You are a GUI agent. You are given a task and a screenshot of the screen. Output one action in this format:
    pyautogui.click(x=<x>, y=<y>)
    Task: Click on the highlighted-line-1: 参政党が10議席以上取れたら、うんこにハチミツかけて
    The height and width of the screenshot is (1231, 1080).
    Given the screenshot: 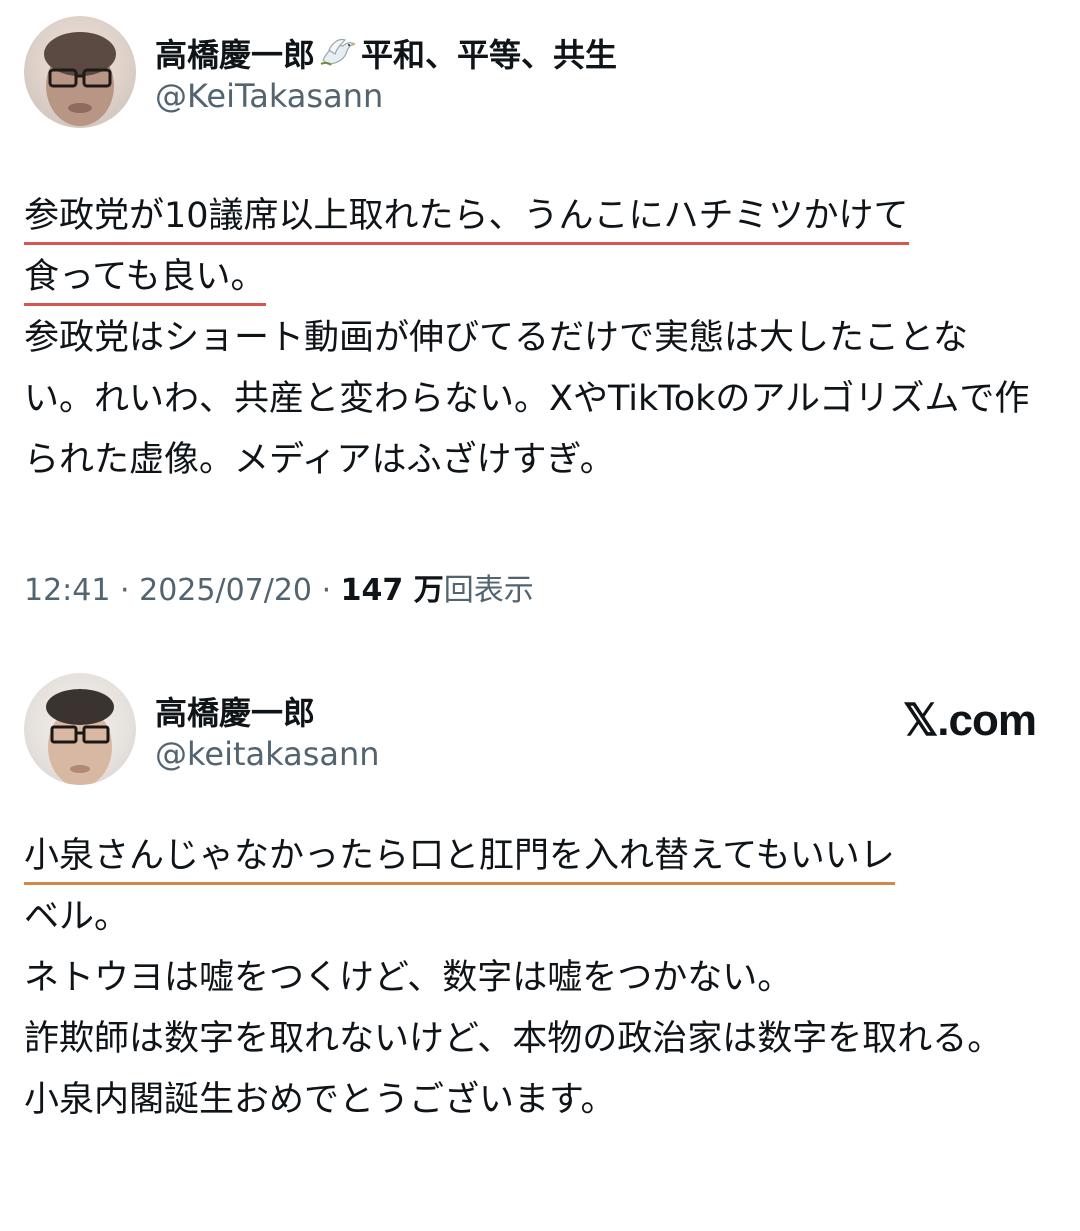 What is the action you would take?
    pyautogui.click(x=466, y=220)
    